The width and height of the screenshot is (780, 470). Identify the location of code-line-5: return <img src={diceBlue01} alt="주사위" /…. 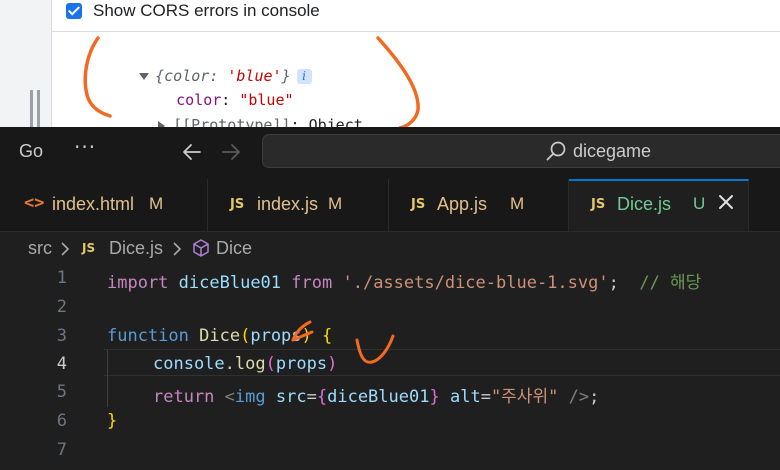
(376, 394).